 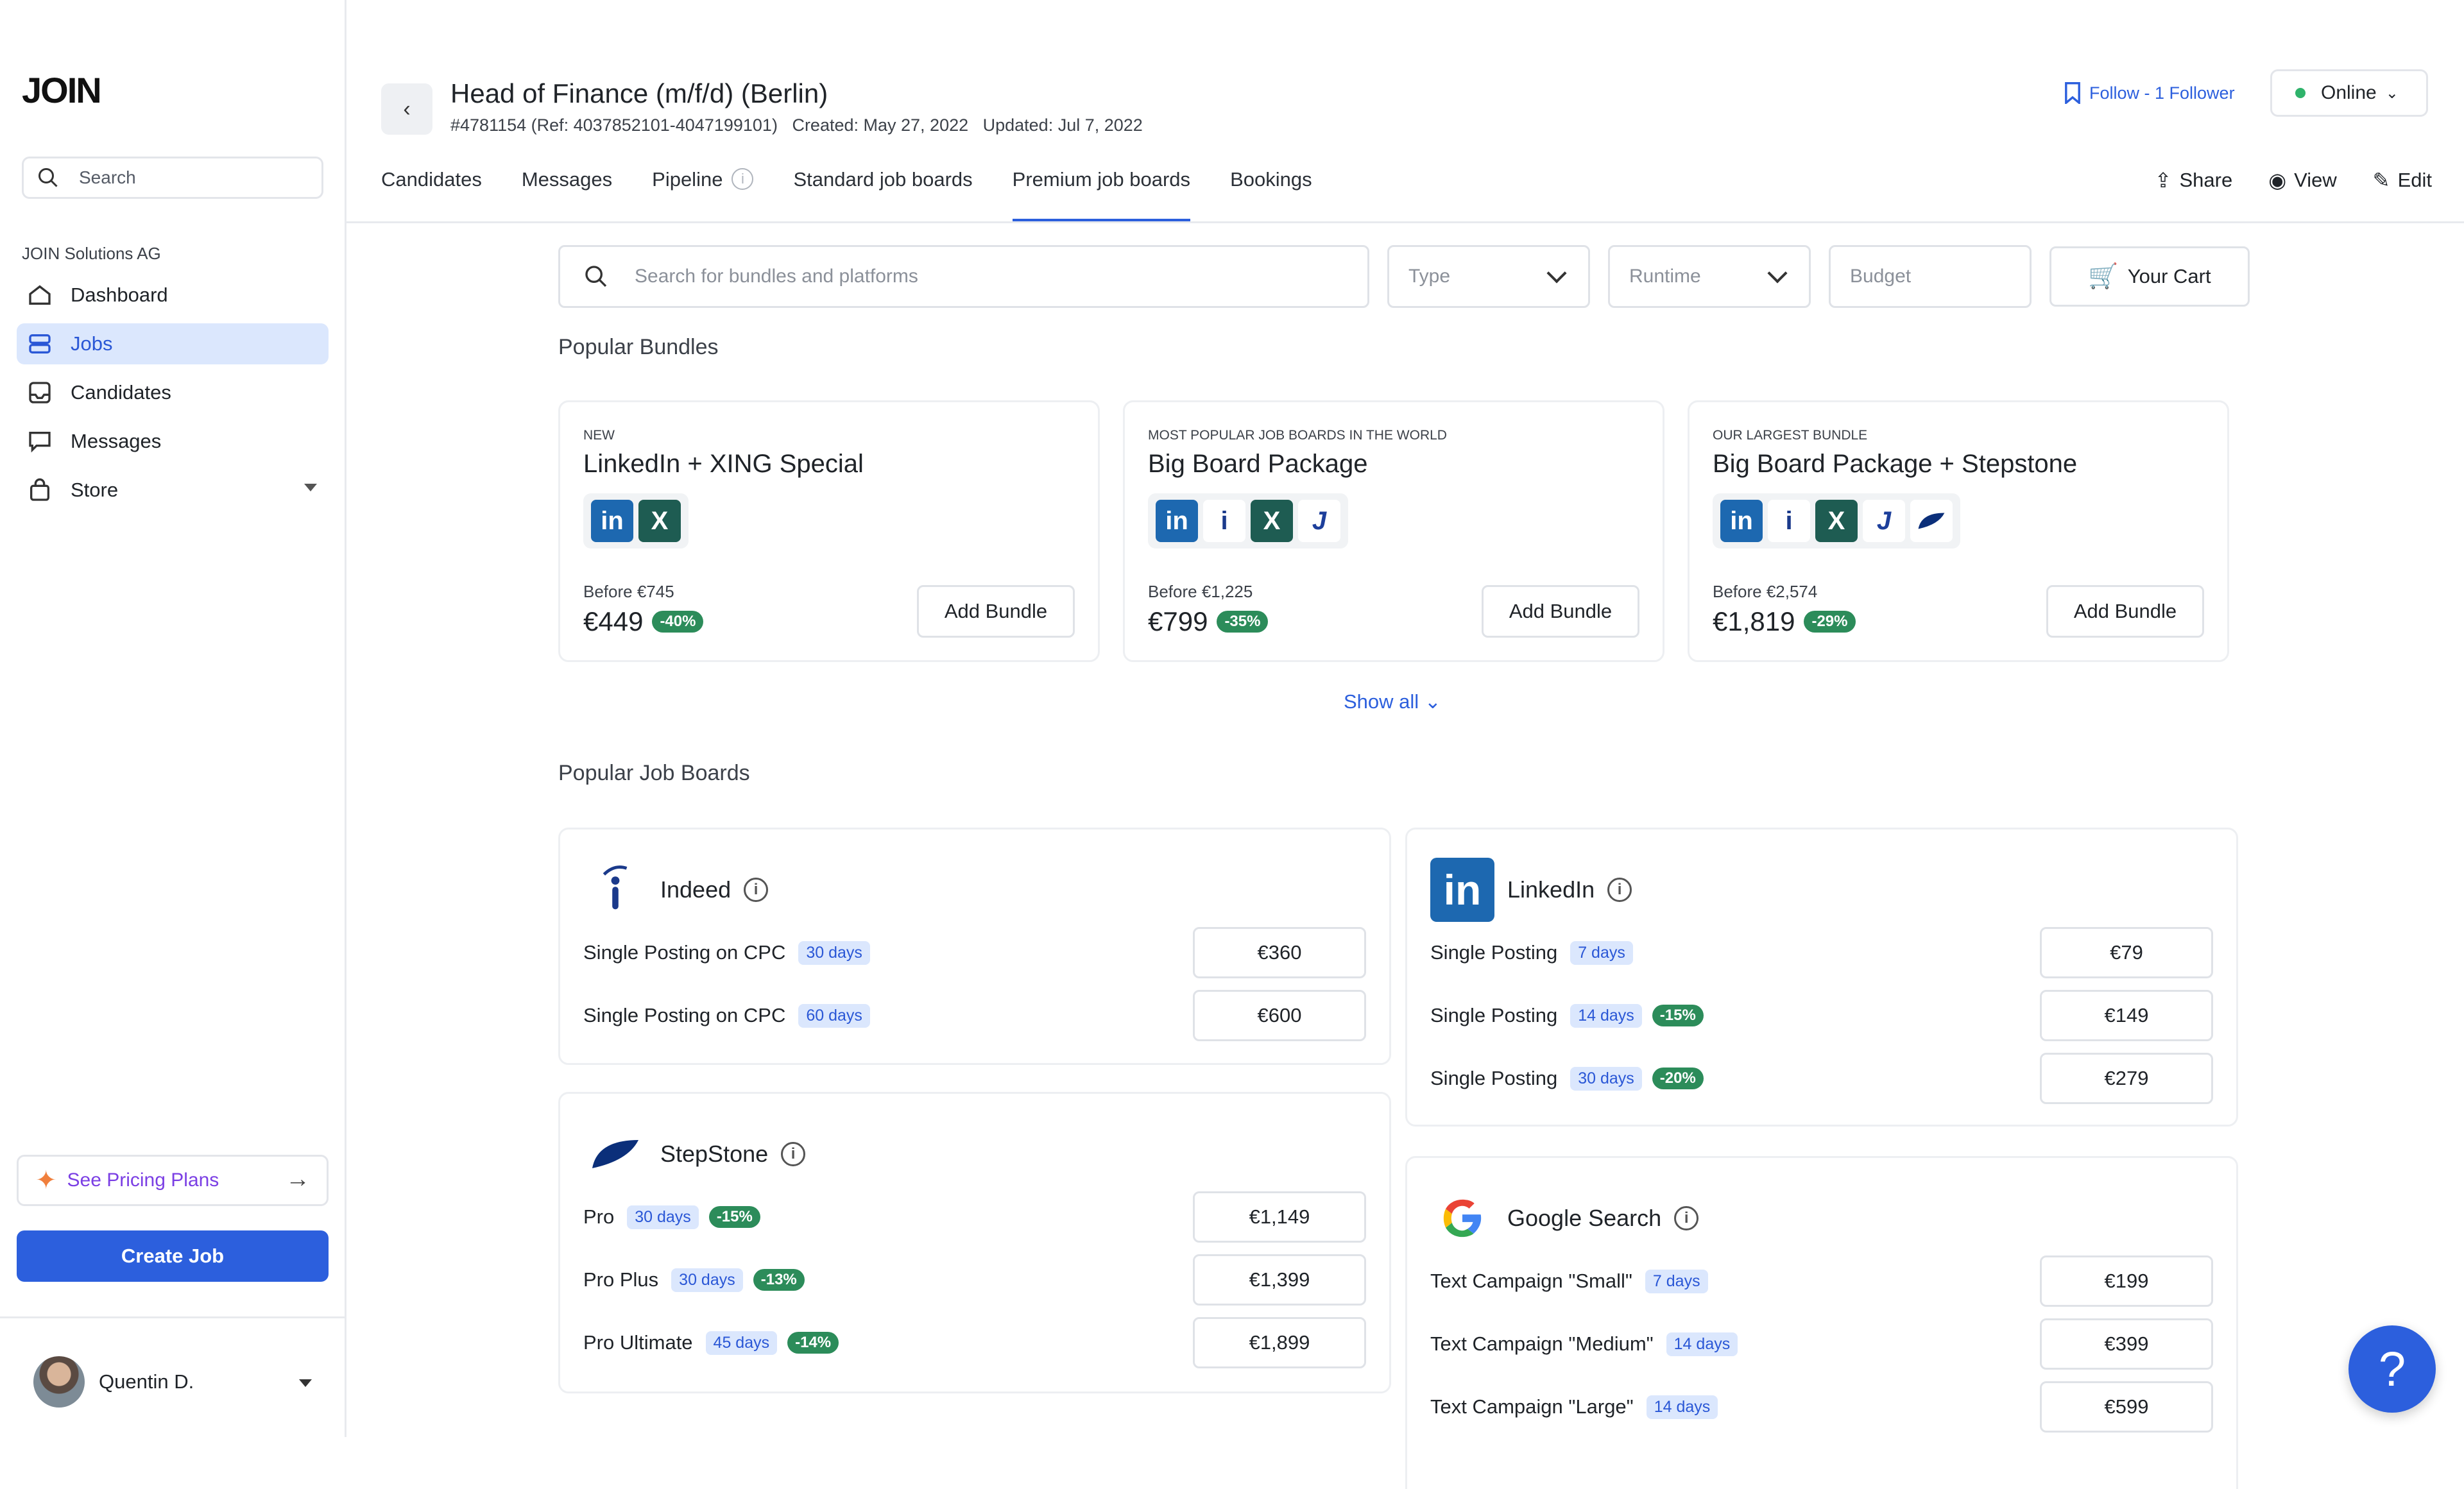 I want to click on price-button: €1,899, so click(x=1280, y=1343).